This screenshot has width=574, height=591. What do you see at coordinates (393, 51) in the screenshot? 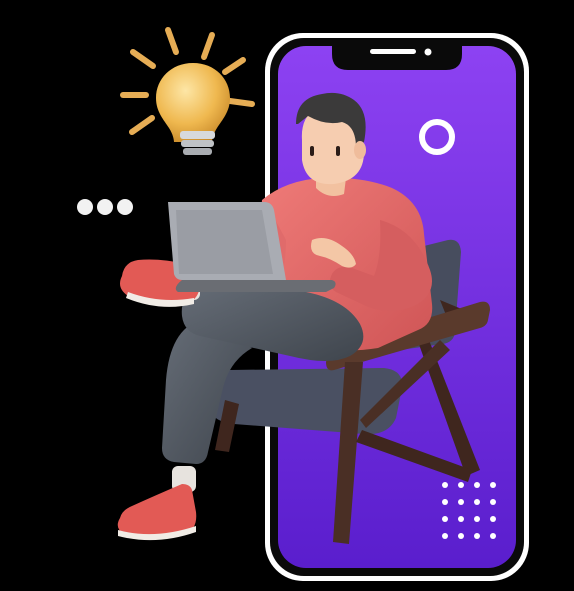
I see `speaker-grille` at bounding box center [393, 51].